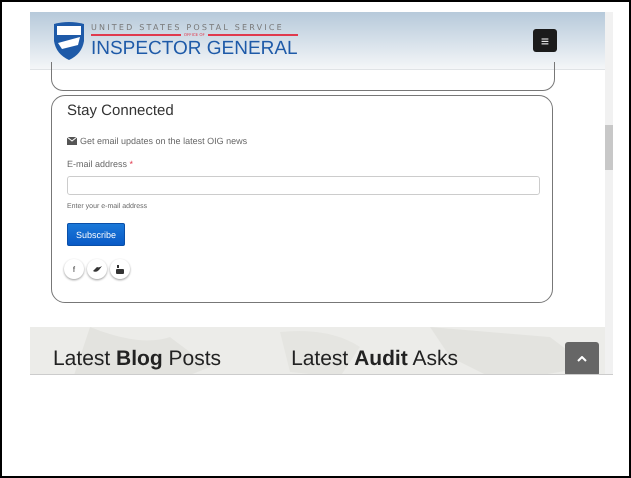 This screenshot has height=478, width=631. I want to click on field-label: E-mail address, so click(97, 164).